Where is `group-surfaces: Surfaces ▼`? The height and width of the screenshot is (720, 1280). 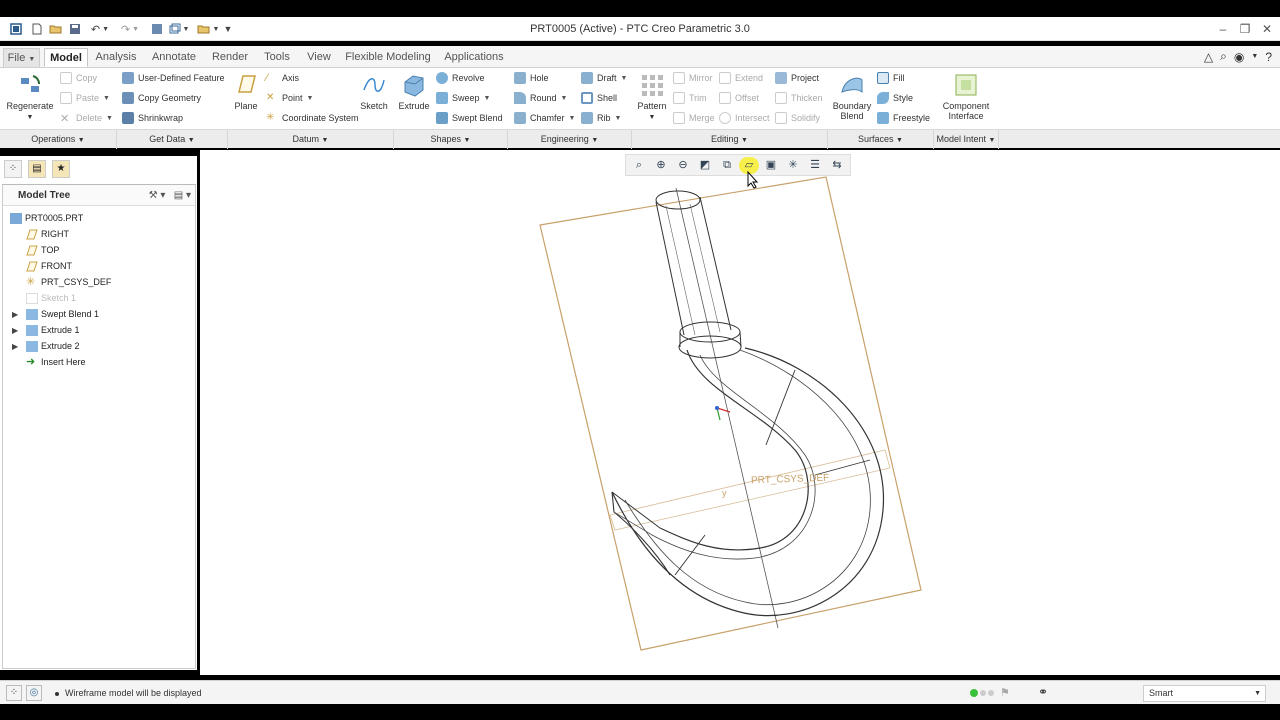
group-surfaces: Surfaces ▼ is located at coordinates (881, 139).